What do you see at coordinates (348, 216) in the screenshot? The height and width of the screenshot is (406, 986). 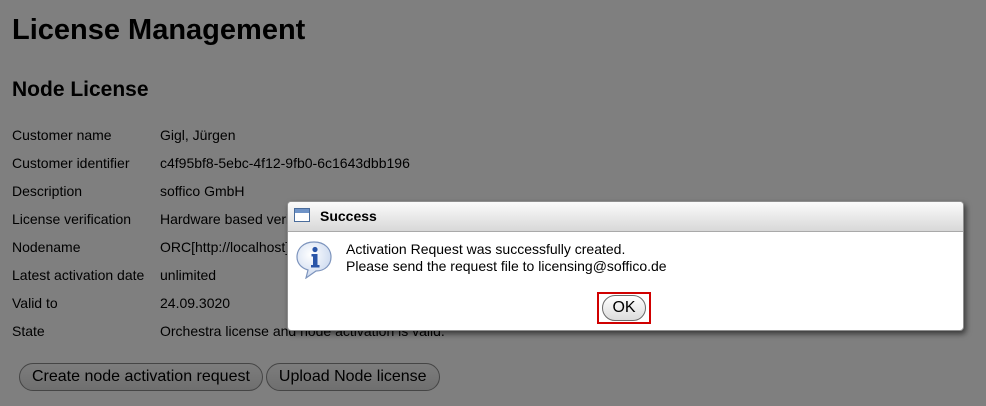 I see `dialog-title: Success` at bounding box center [348, 216].